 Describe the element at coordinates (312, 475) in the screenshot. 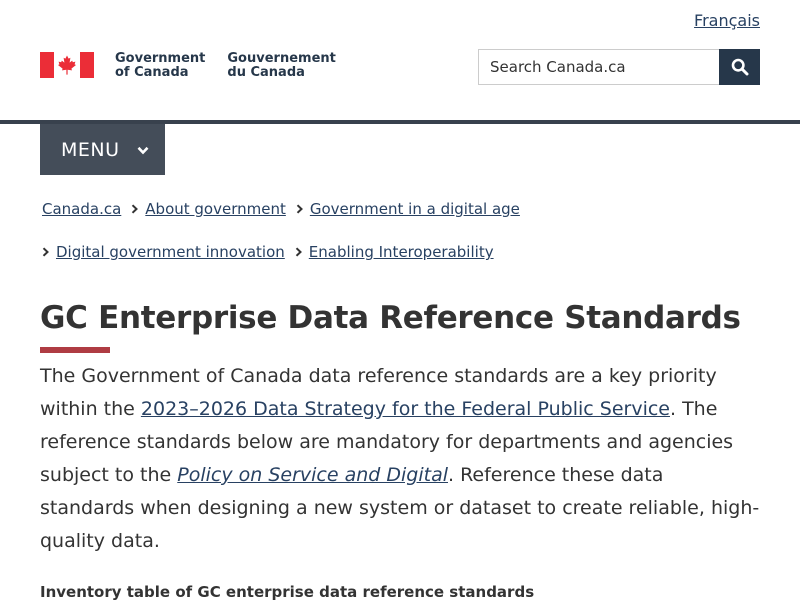

I see `policy-service-digital-link: Policy on Service and Digital` at that location.